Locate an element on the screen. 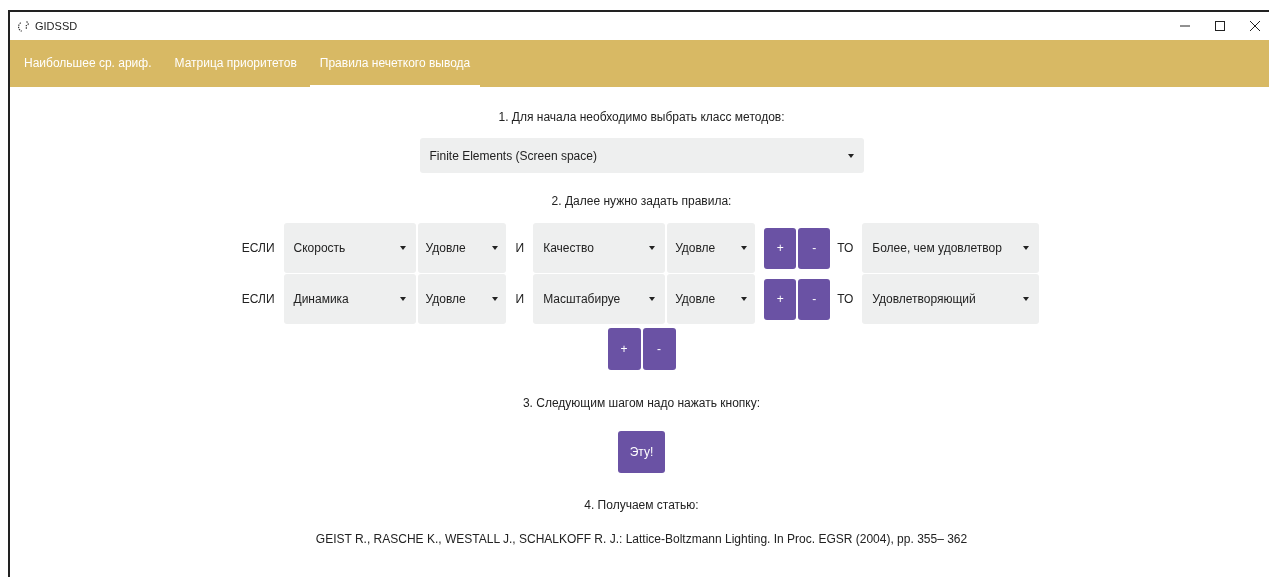 The width and height of the screenshot is (1269, 577). parameter-dropdown: Динамика is located at coordinates (349, 299).